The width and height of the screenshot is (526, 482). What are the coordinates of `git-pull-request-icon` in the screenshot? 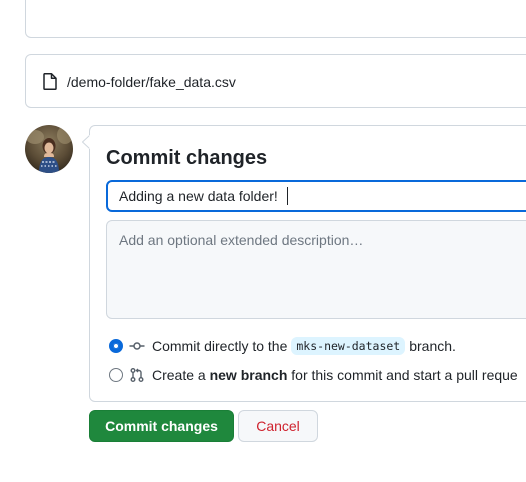 It's located at (137, 375).